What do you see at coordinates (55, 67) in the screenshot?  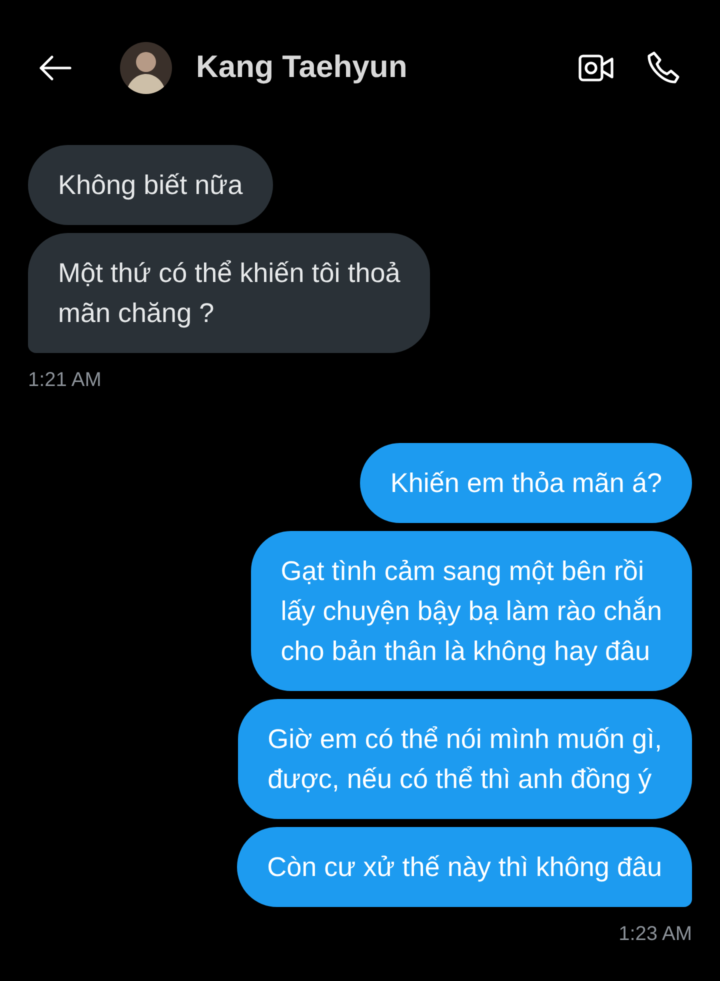 I see `back-icon` at bounding box center [55, 67].